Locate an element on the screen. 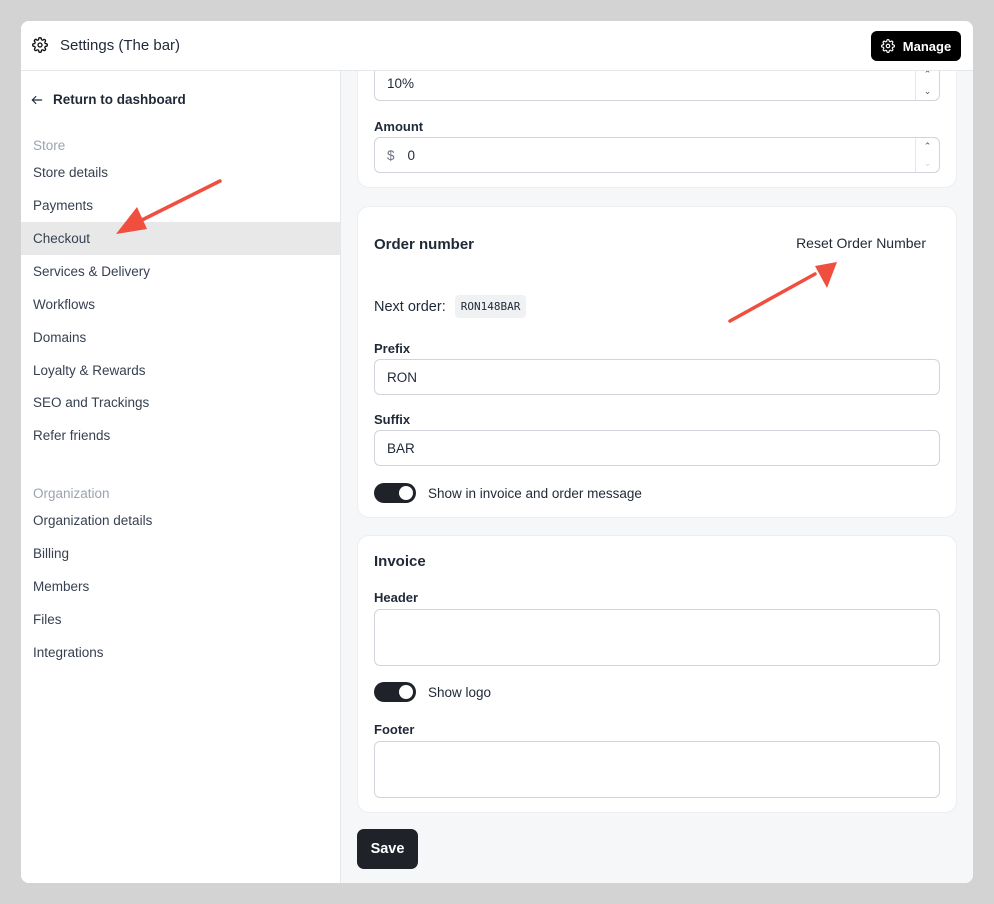  invoice-footer-textarea is located at coordinates (657, 769).